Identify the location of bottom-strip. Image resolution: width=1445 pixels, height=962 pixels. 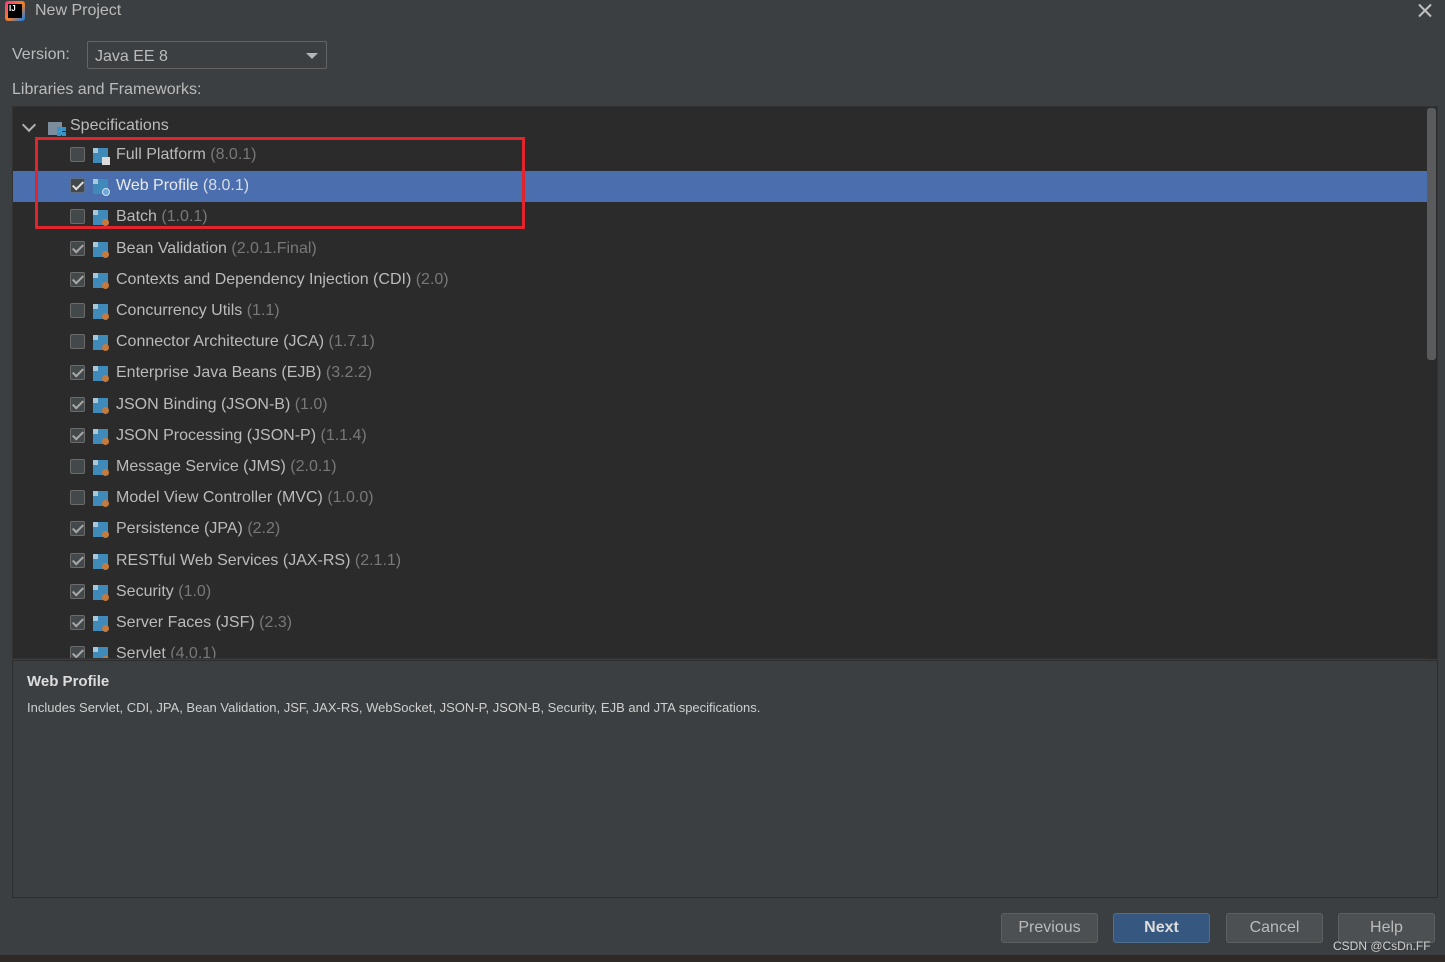
(722, 958).